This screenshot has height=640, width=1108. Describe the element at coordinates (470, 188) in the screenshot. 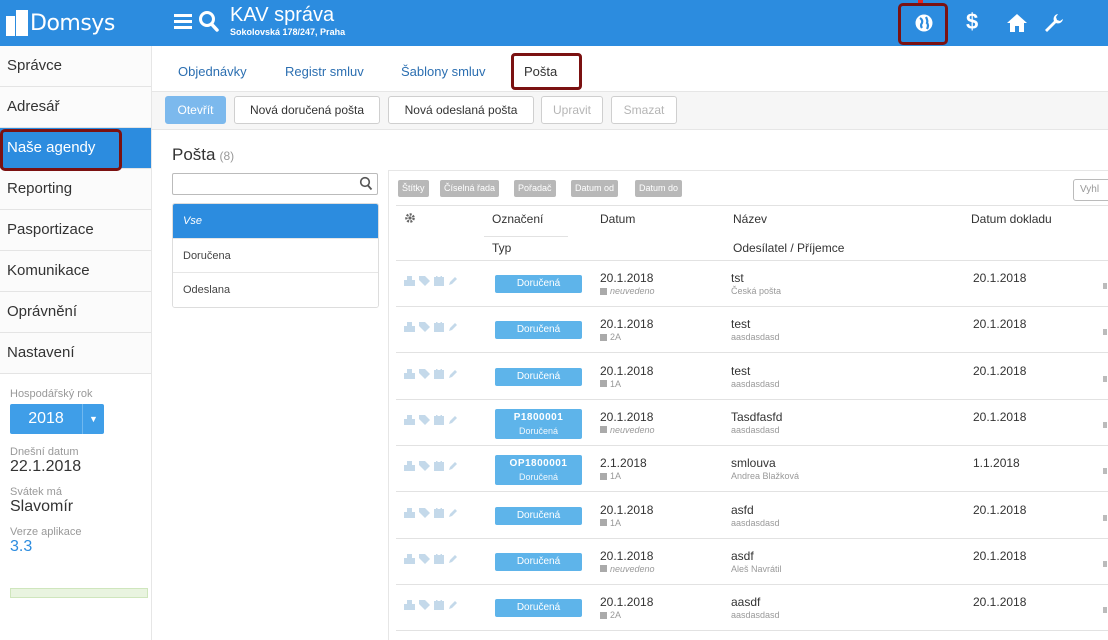

I see `chip-ciselna-rada: Číselná řada` at that location.